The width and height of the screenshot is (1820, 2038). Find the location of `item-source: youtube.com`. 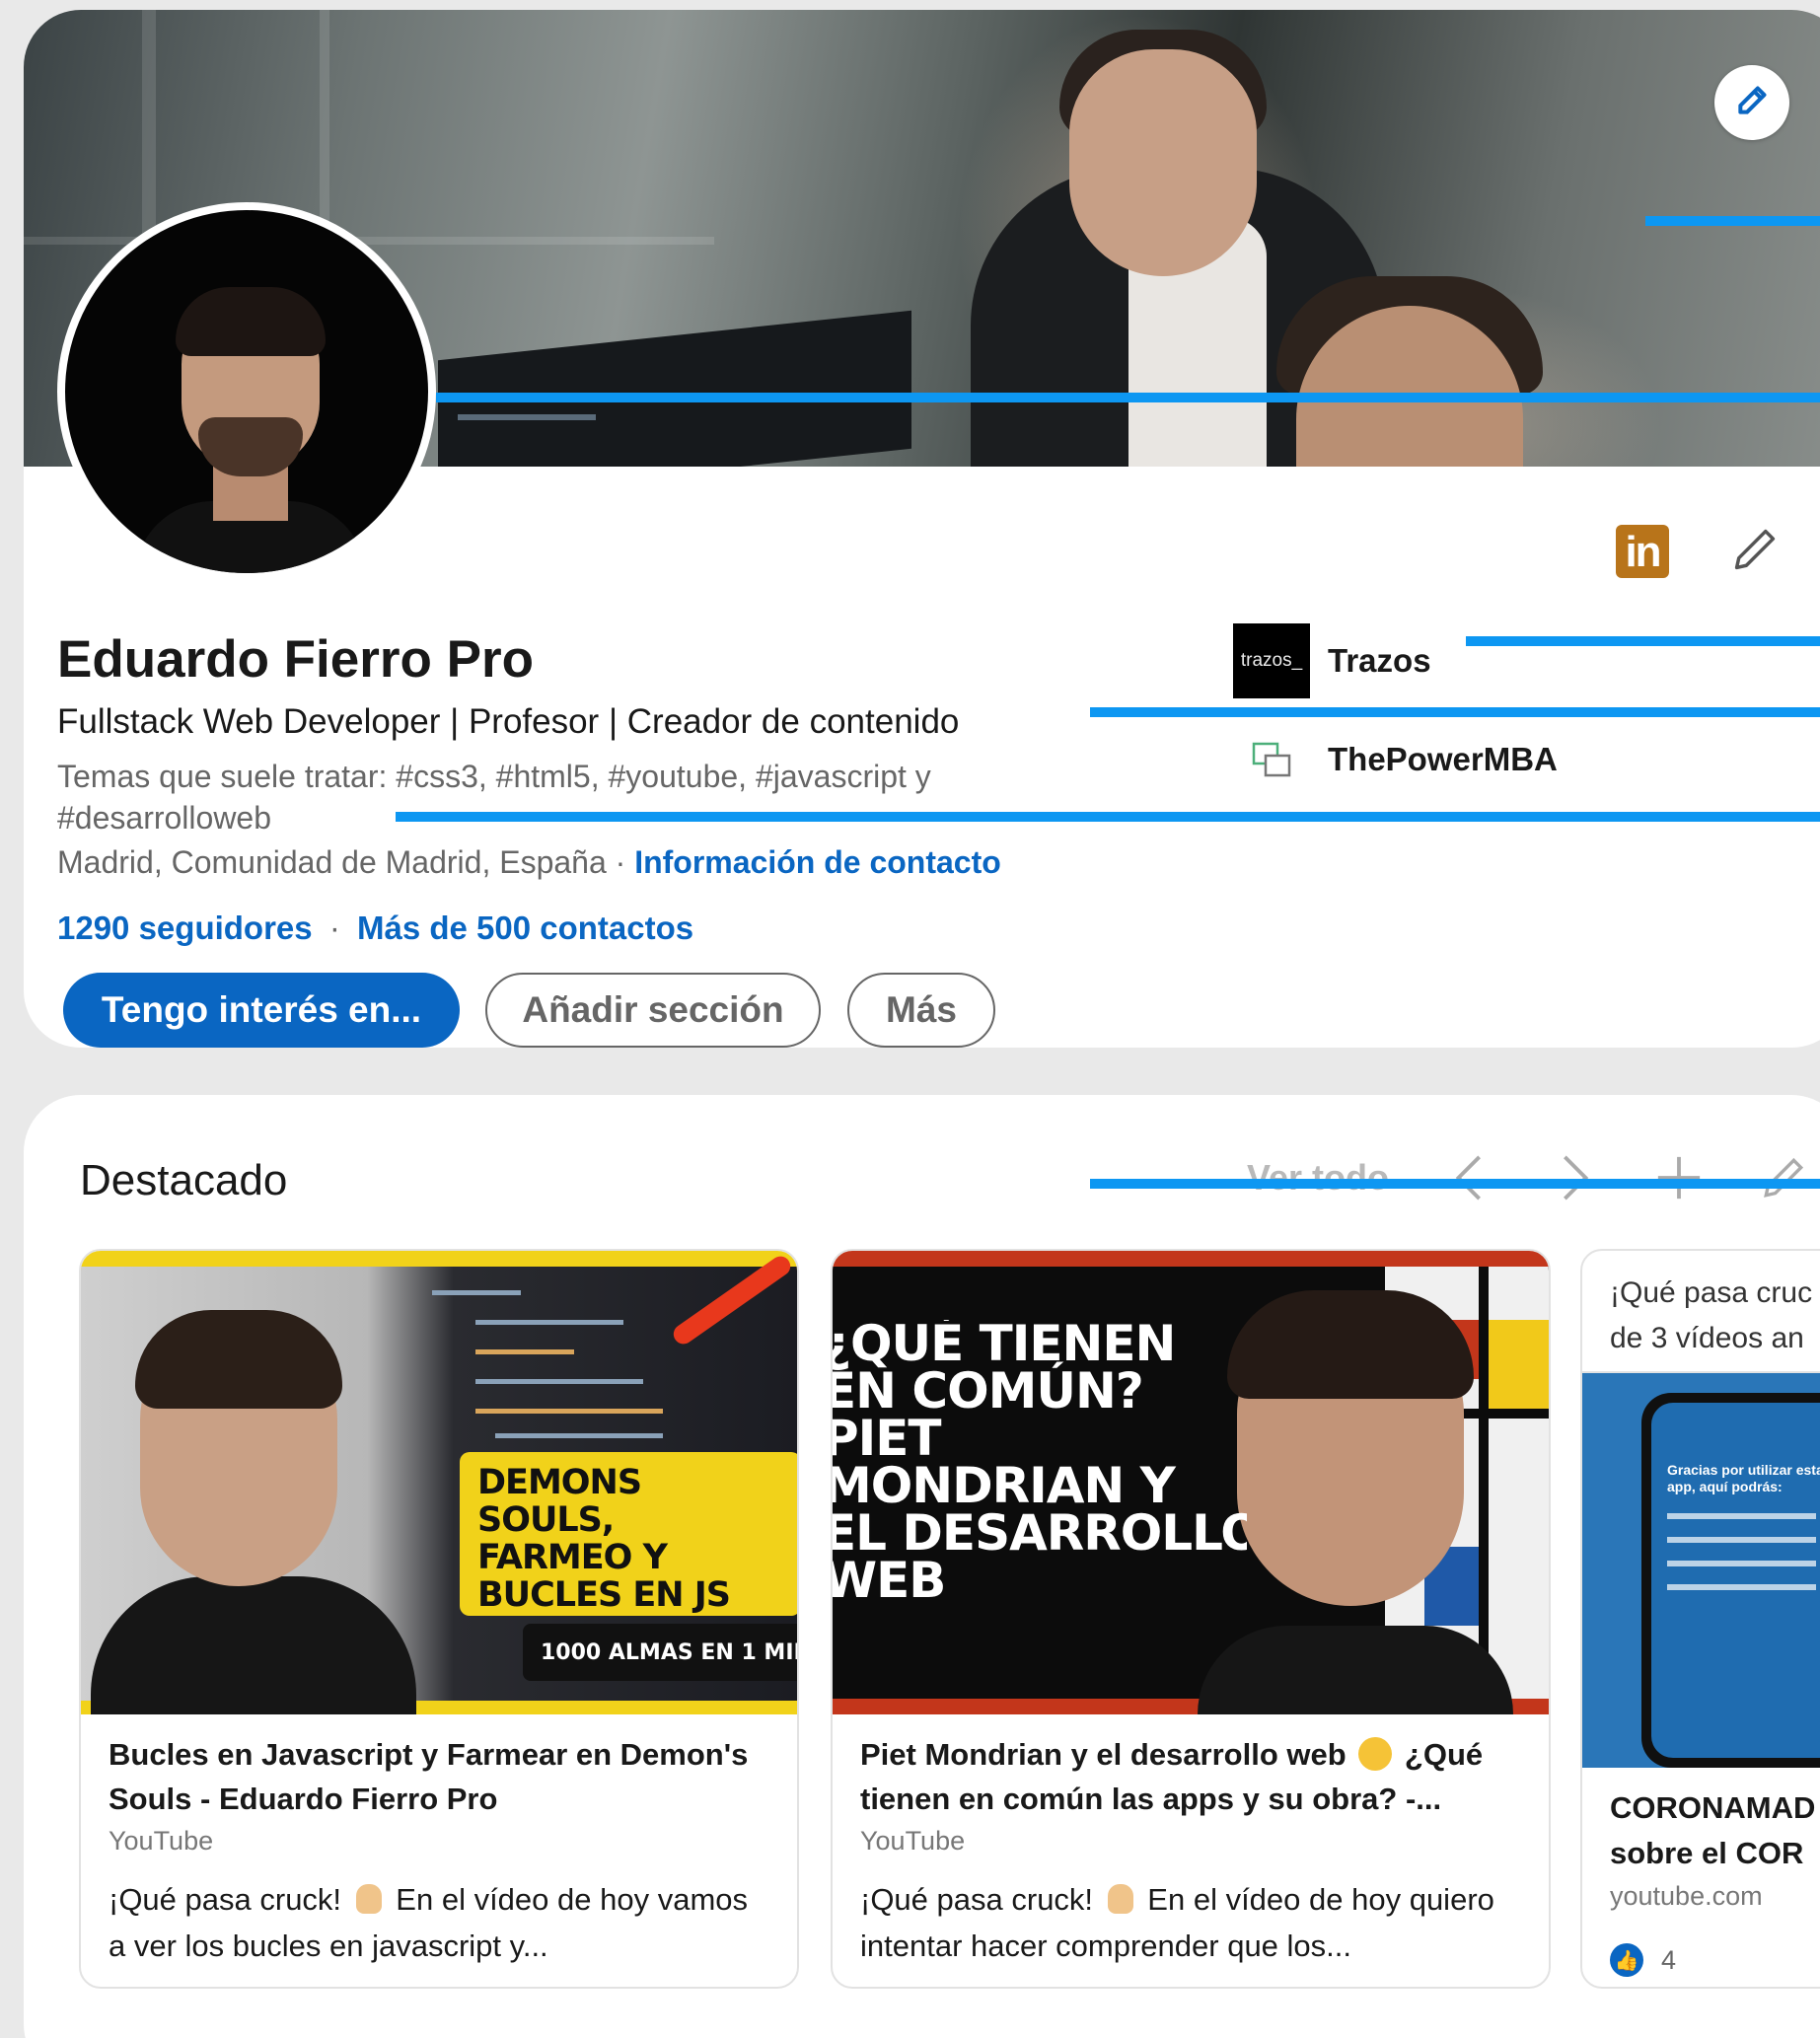

item-source: youtube.com is located at coordinates (1686, 1896).